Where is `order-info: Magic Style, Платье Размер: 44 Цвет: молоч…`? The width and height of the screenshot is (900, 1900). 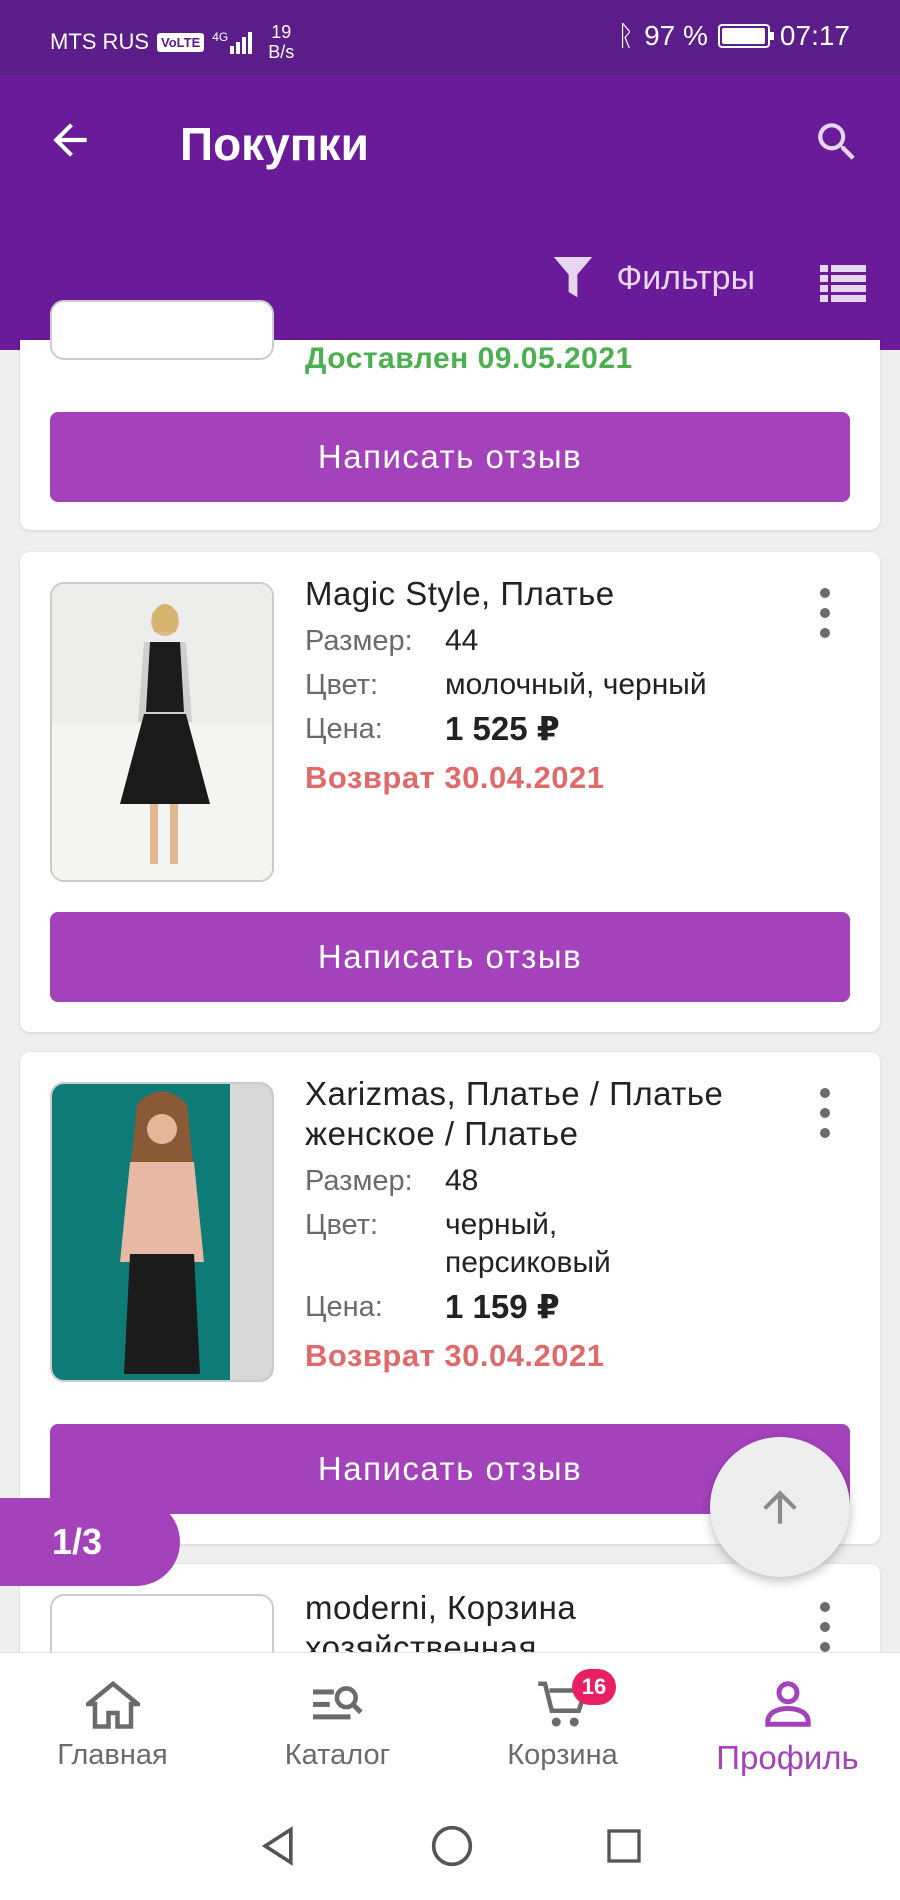 order-info: Magic Style, Платье Размер: 44 Цвет: молоч… is located at coordinates (540, 685).